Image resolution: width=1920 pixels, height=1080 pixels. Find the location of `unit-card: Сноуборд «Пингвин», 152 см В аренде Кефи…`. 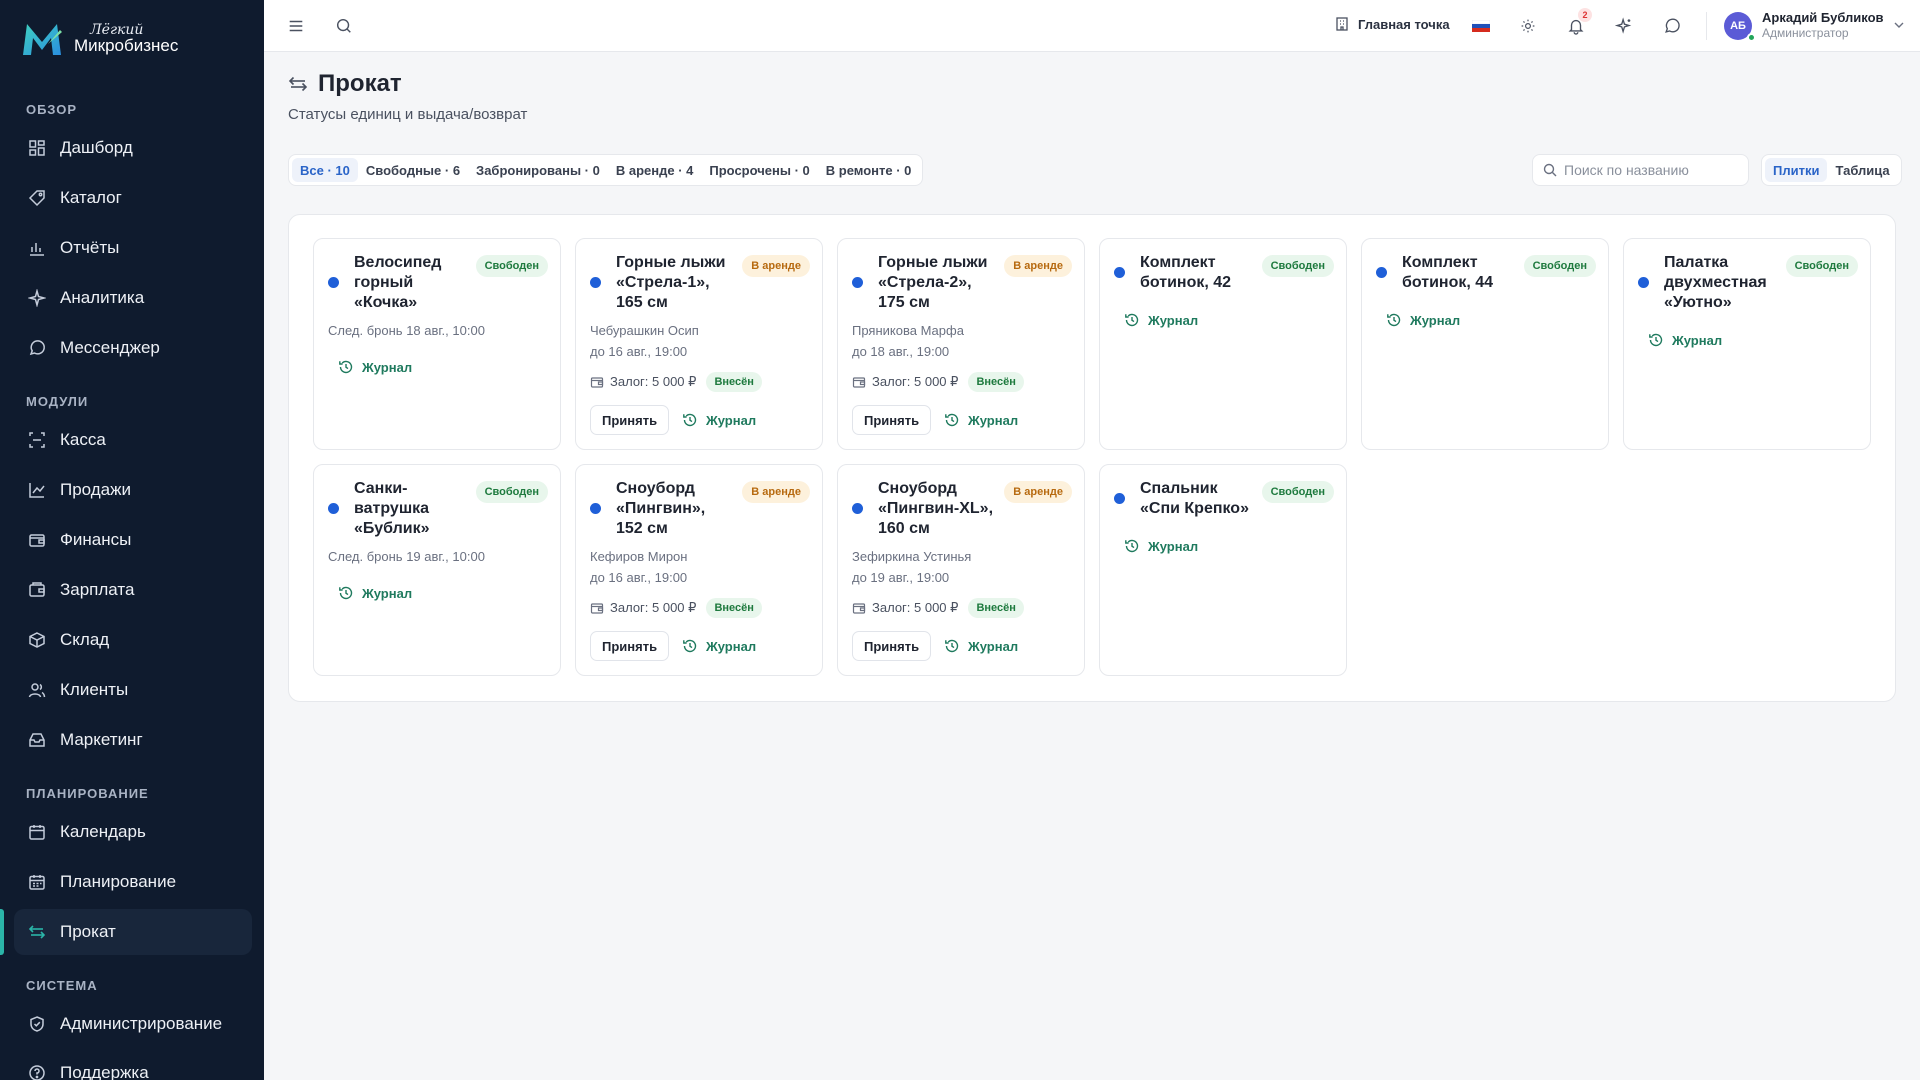

unit-card: Сноуборд «Пингвин», 152 см В аренде Кефи… is located at coordinates (699, 570).